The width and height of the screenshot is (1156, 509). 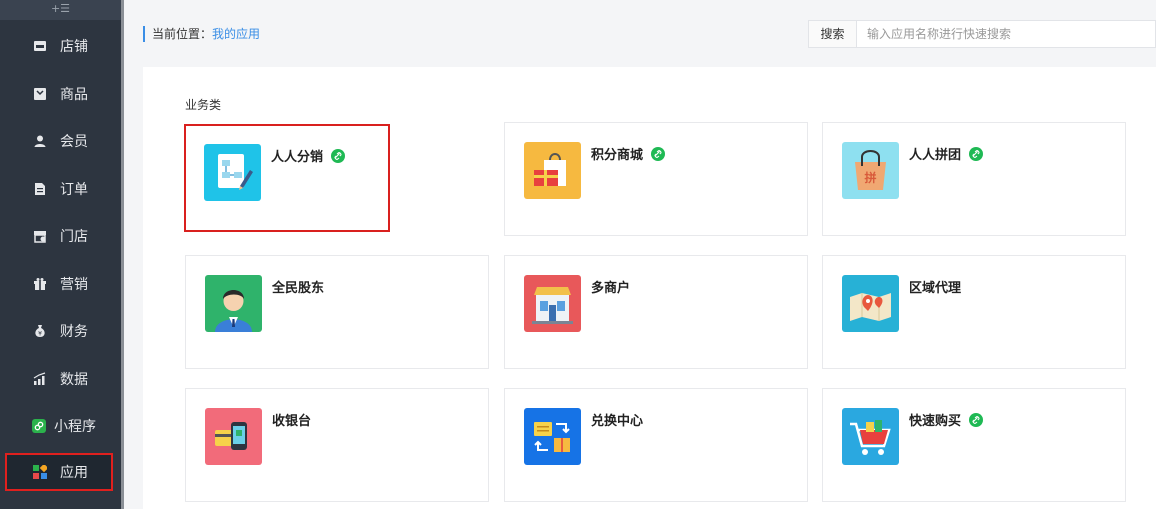 What do you see at coordinates (946, 153) in the screenshot?
I see `app-name: 人人拼团` at bounding box center [946, 153].